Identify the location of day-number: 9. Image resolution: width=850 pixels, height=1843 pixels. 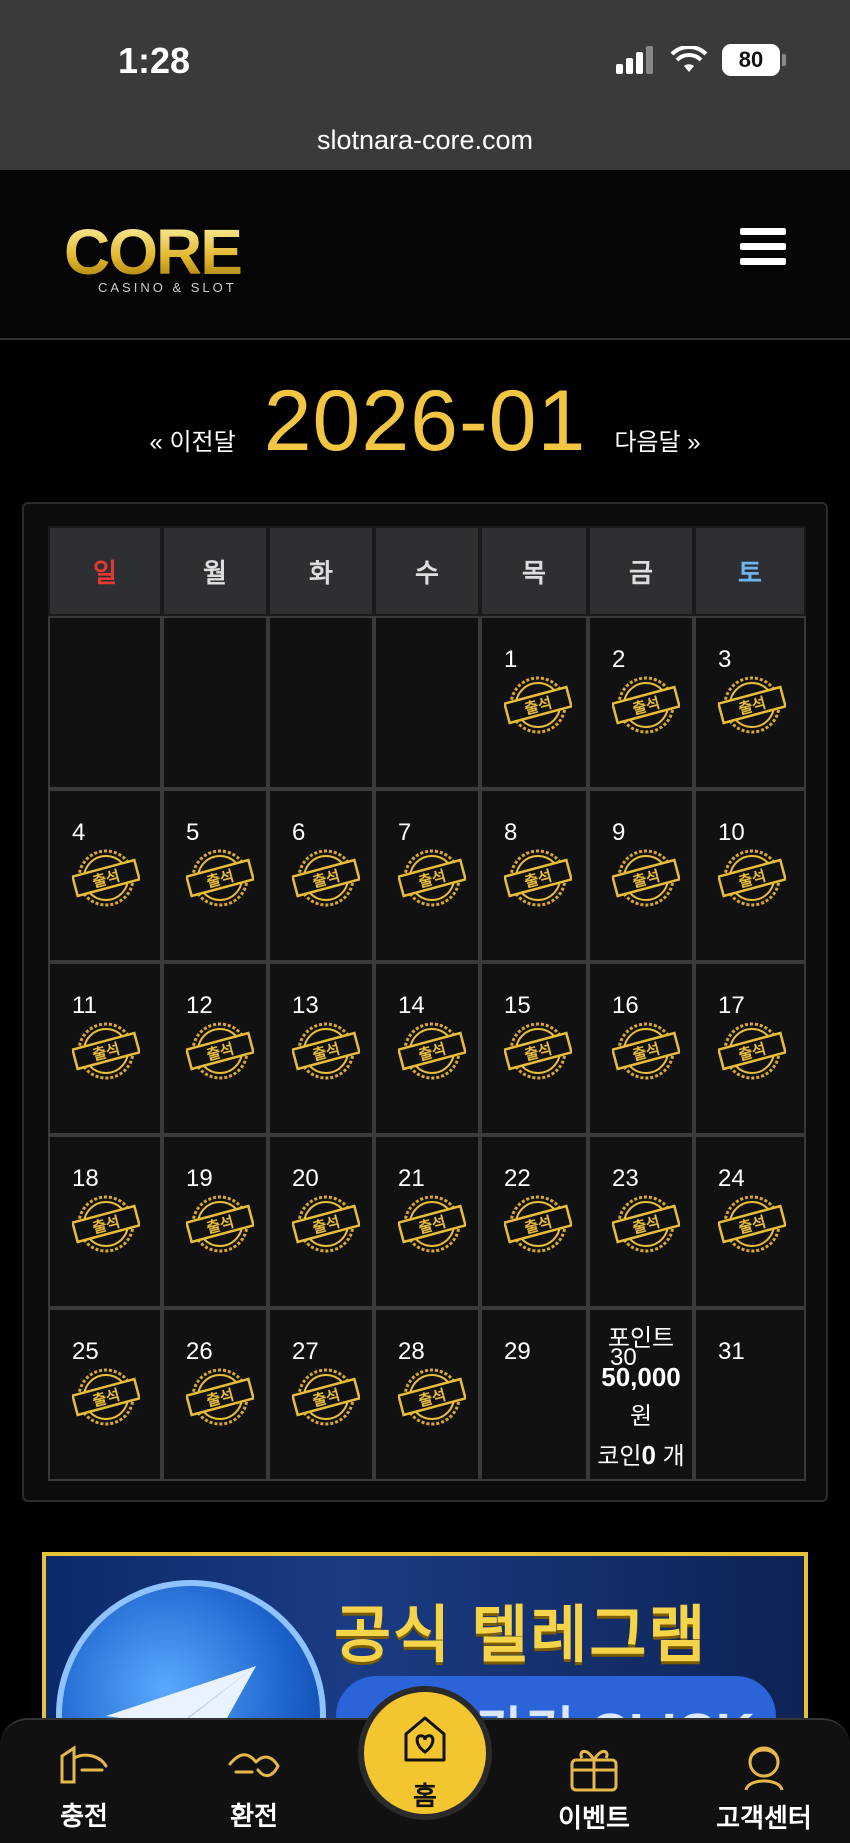
(619, 832).